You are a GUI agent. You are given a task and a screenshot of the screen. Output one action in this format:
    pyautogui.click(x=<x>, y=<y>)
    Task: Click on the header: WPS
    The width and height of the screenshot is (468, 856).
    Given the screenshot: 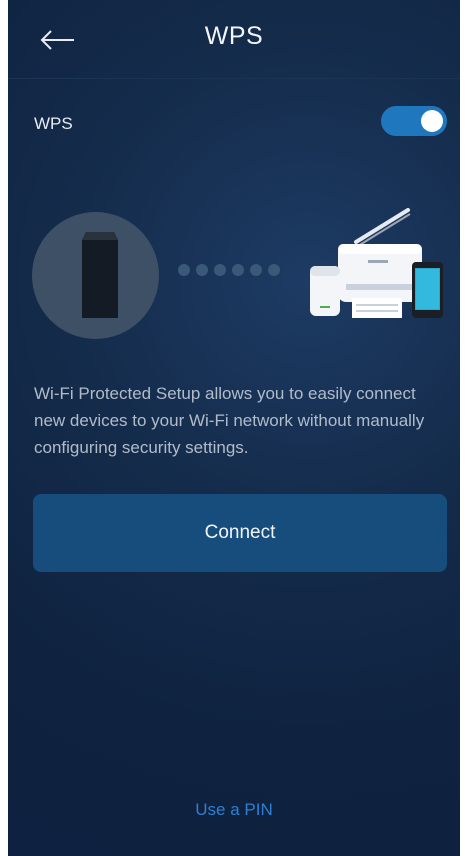 What is the action you would take?
    pyautogui.click(x=234, y=39)
    